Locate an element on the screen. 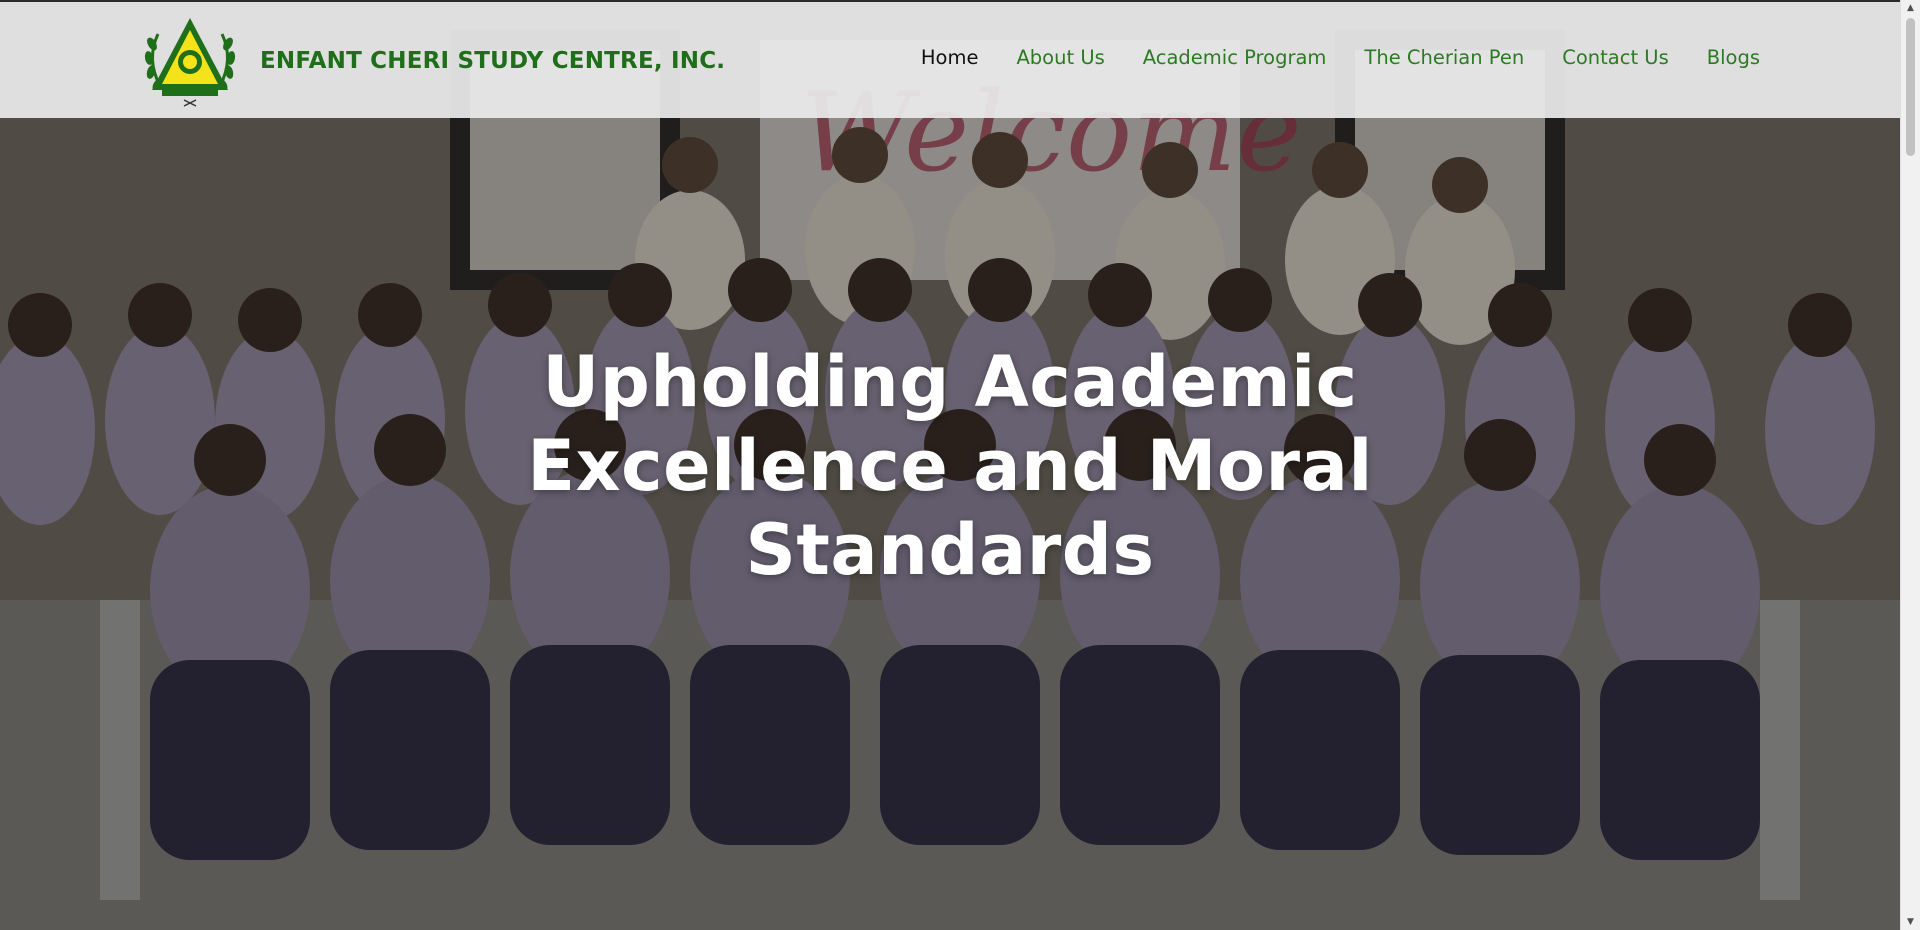 Image resolution: width=1920 pixels, height=930 pixels. school-seal-icon is located at coordinates (190, 62).